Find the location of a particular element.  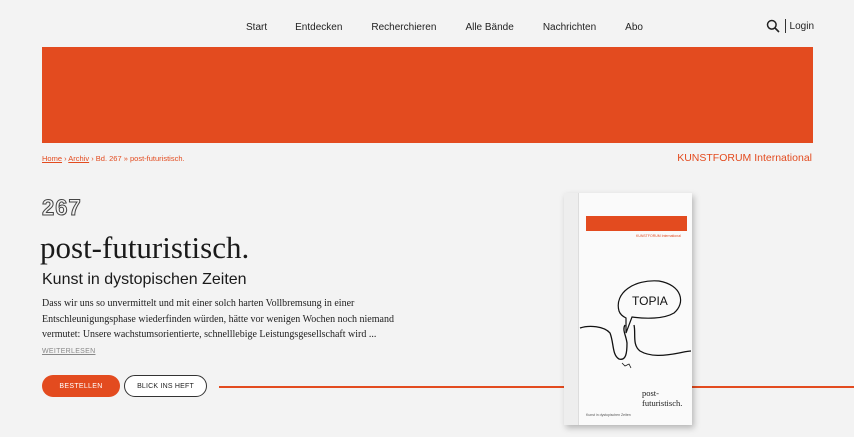

search-icon is located at coordinates (773, 26).